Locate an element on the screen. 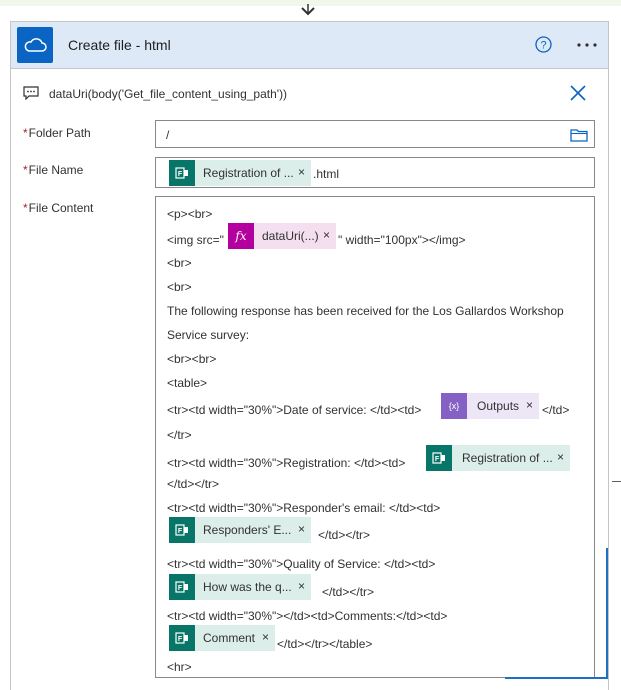 The height and width of the screenshot is (690, 621). selection-outline-horizontal is located at coordinates (556, 678).